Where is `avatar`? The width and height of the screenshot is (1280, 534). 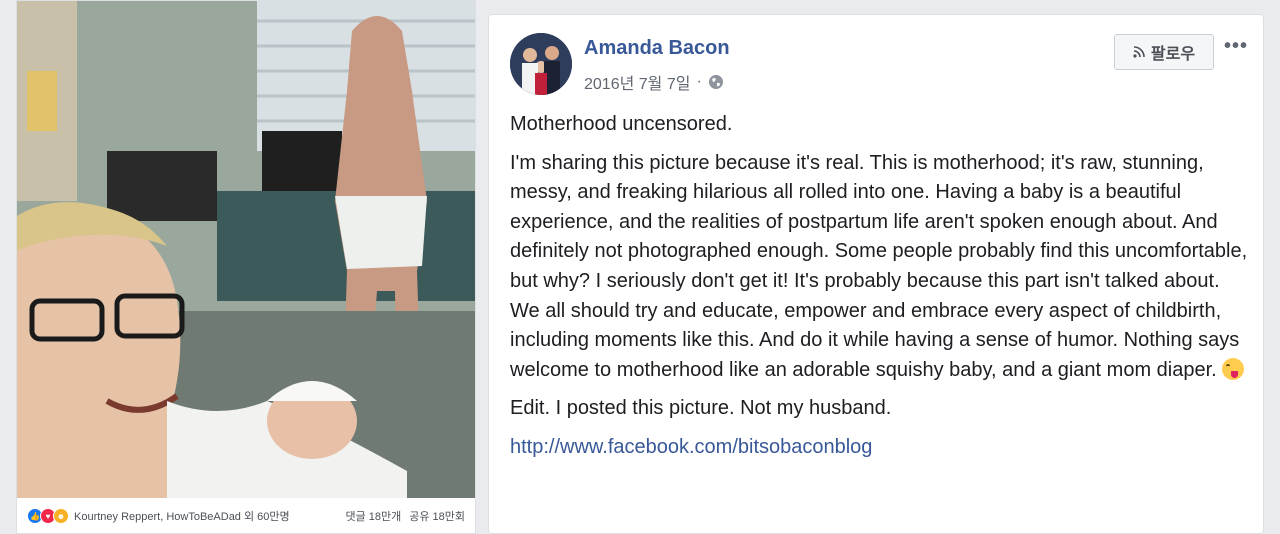 avatar is located at coordinates (541, 64).